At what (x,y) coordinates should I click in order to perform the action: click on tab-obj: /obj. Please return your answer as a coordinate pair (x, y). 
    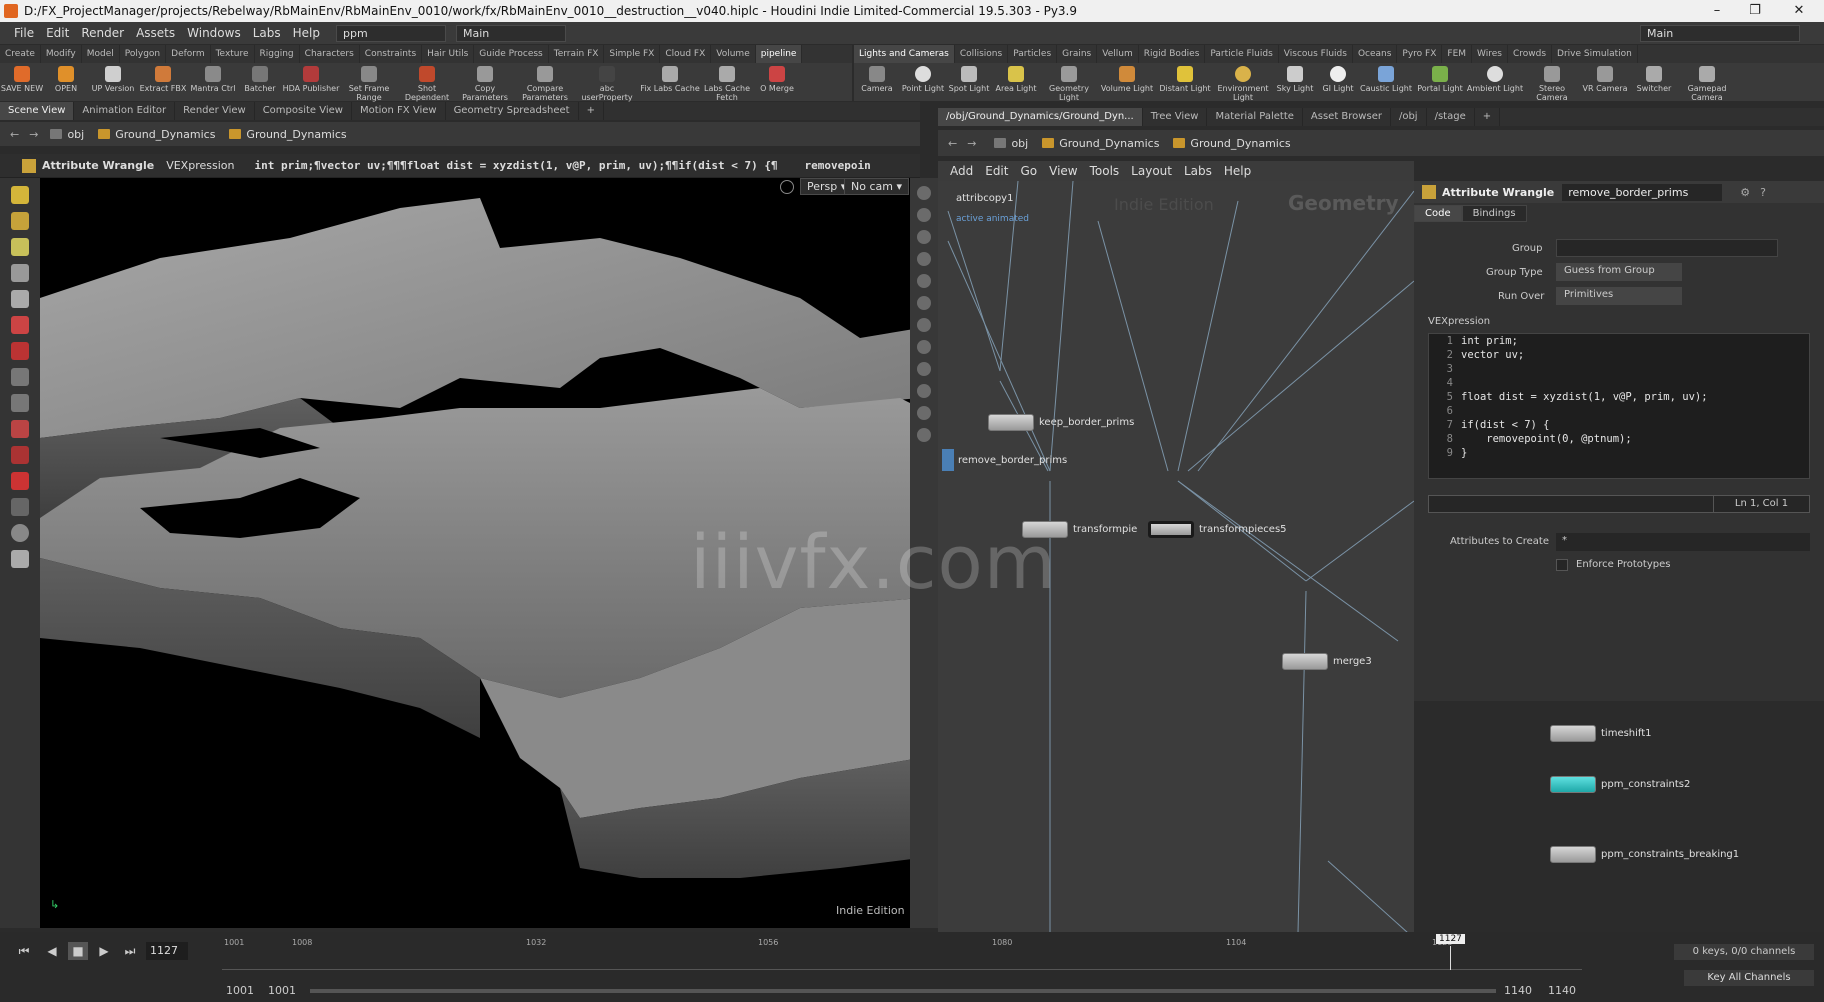
    Looking at the image, I should click on (1409, 117).